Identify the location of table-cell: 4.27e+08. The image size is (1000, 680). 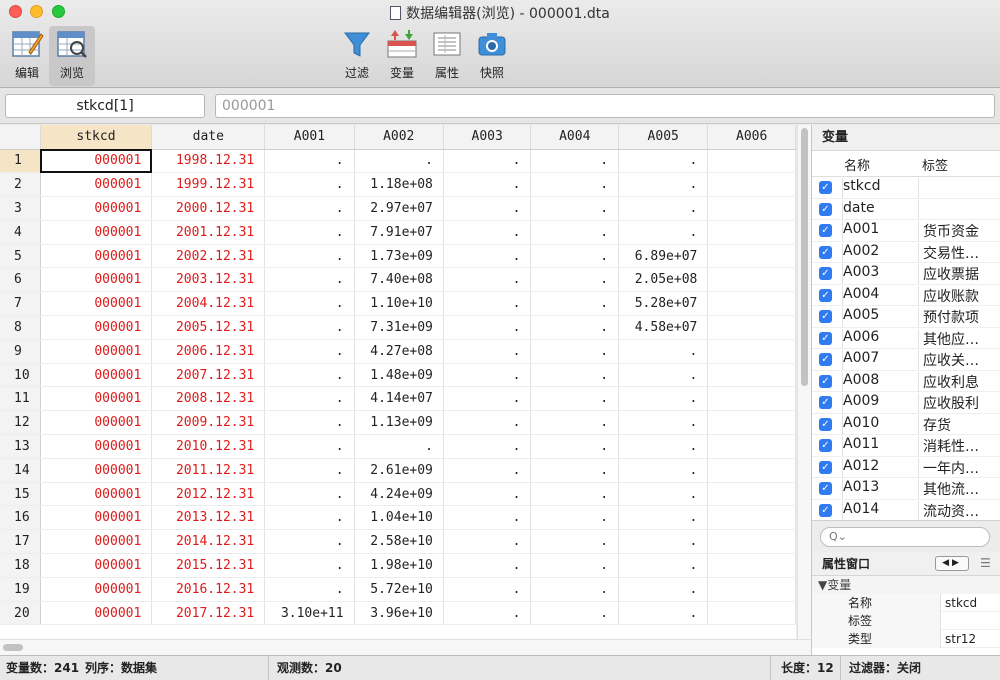
(399, 351).